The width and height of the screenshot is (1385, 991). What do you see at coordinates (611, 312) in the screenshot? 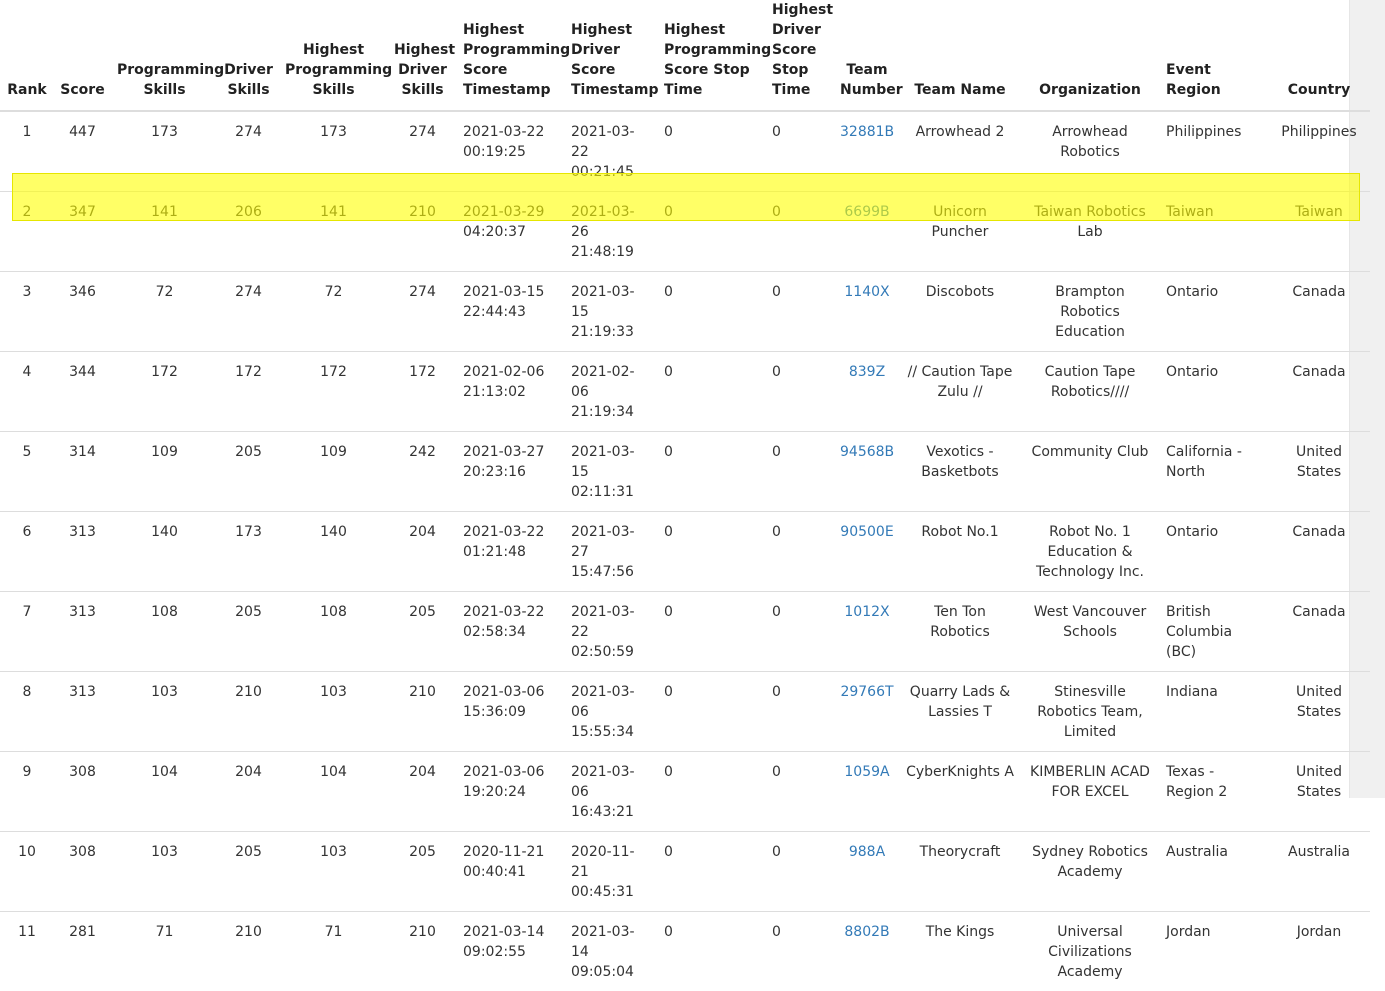
I see `driver-timestamp-cell: 2021-03-15 21:19:33` at bounding box center [611, 312].